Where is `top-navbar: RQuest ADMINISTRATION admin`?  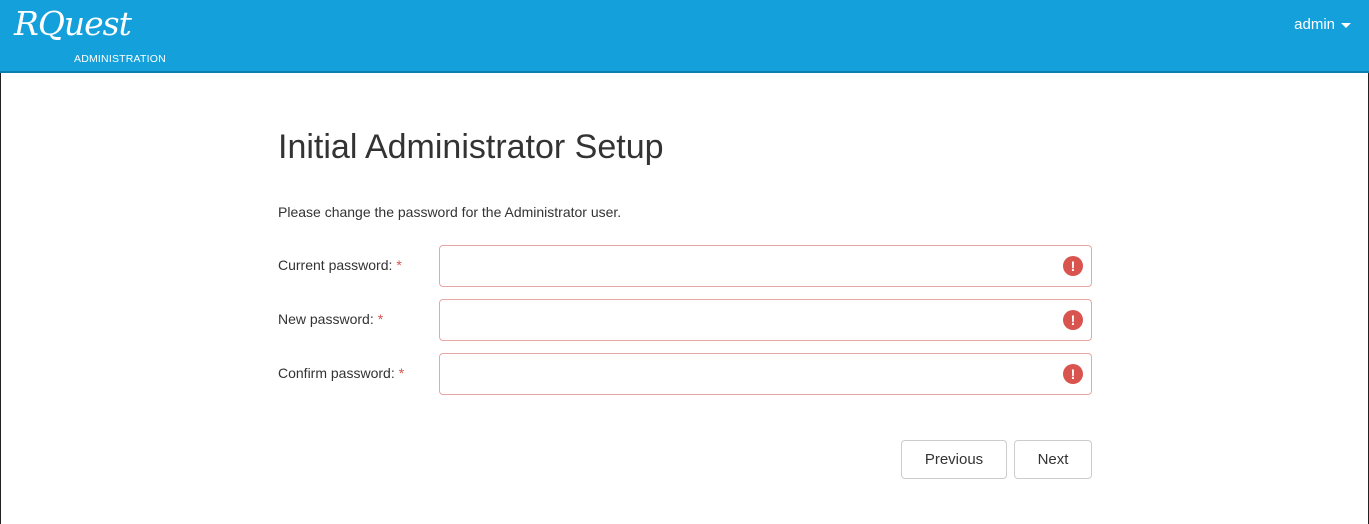
top-navbar: RQuest ADMINISTRATION admin is located at coordinates (684, 36).